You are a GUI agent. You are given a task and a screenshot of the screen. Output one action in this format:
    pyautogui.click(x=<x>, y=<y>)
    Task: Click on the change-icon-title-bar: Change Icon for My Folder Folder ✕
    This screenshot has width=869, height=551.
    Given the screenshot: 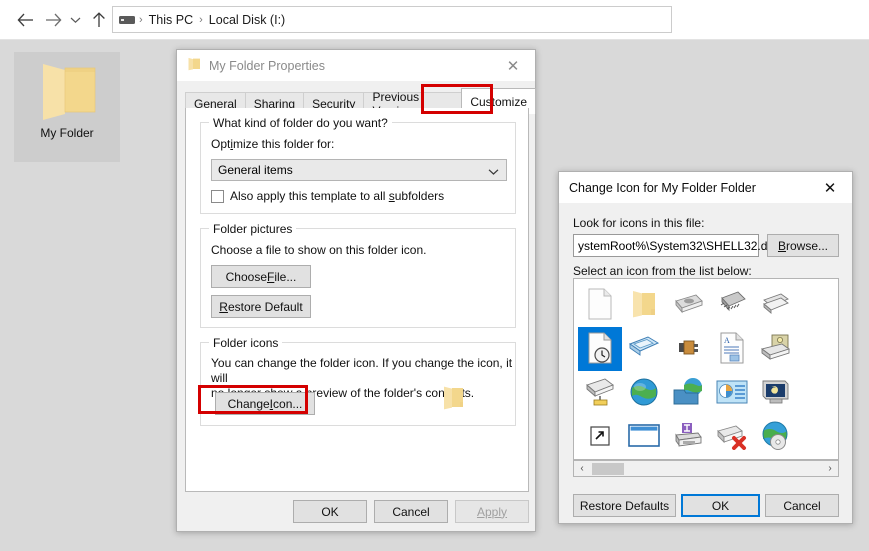 What is the action you would take?
    pyautogui.click(x=705, y=188)
    